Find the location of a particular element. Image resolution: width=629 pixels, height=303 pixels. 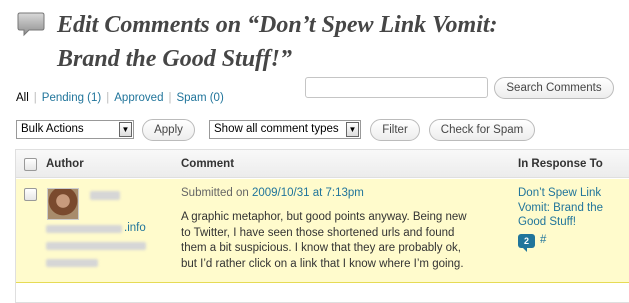

filter-button: Filter is located at coordinates (395, 130).